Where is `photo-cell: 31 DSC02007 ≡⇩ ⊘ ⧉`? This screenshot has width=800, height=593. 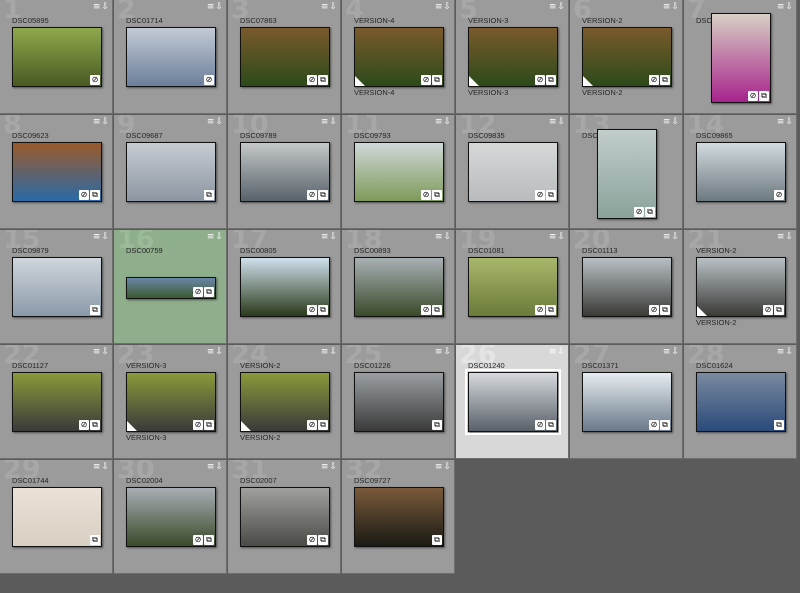
photo-cell: 31 DSC02007 ≡⇩ ⊘ ⧉ is located at coordinates (284, 517).